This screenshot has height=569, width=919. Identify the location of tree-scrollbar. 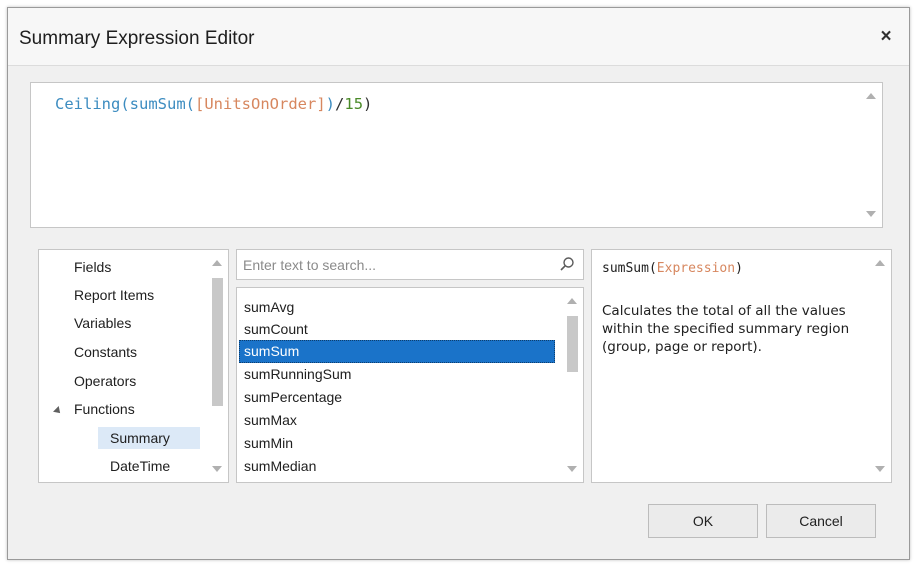
(217, 366).